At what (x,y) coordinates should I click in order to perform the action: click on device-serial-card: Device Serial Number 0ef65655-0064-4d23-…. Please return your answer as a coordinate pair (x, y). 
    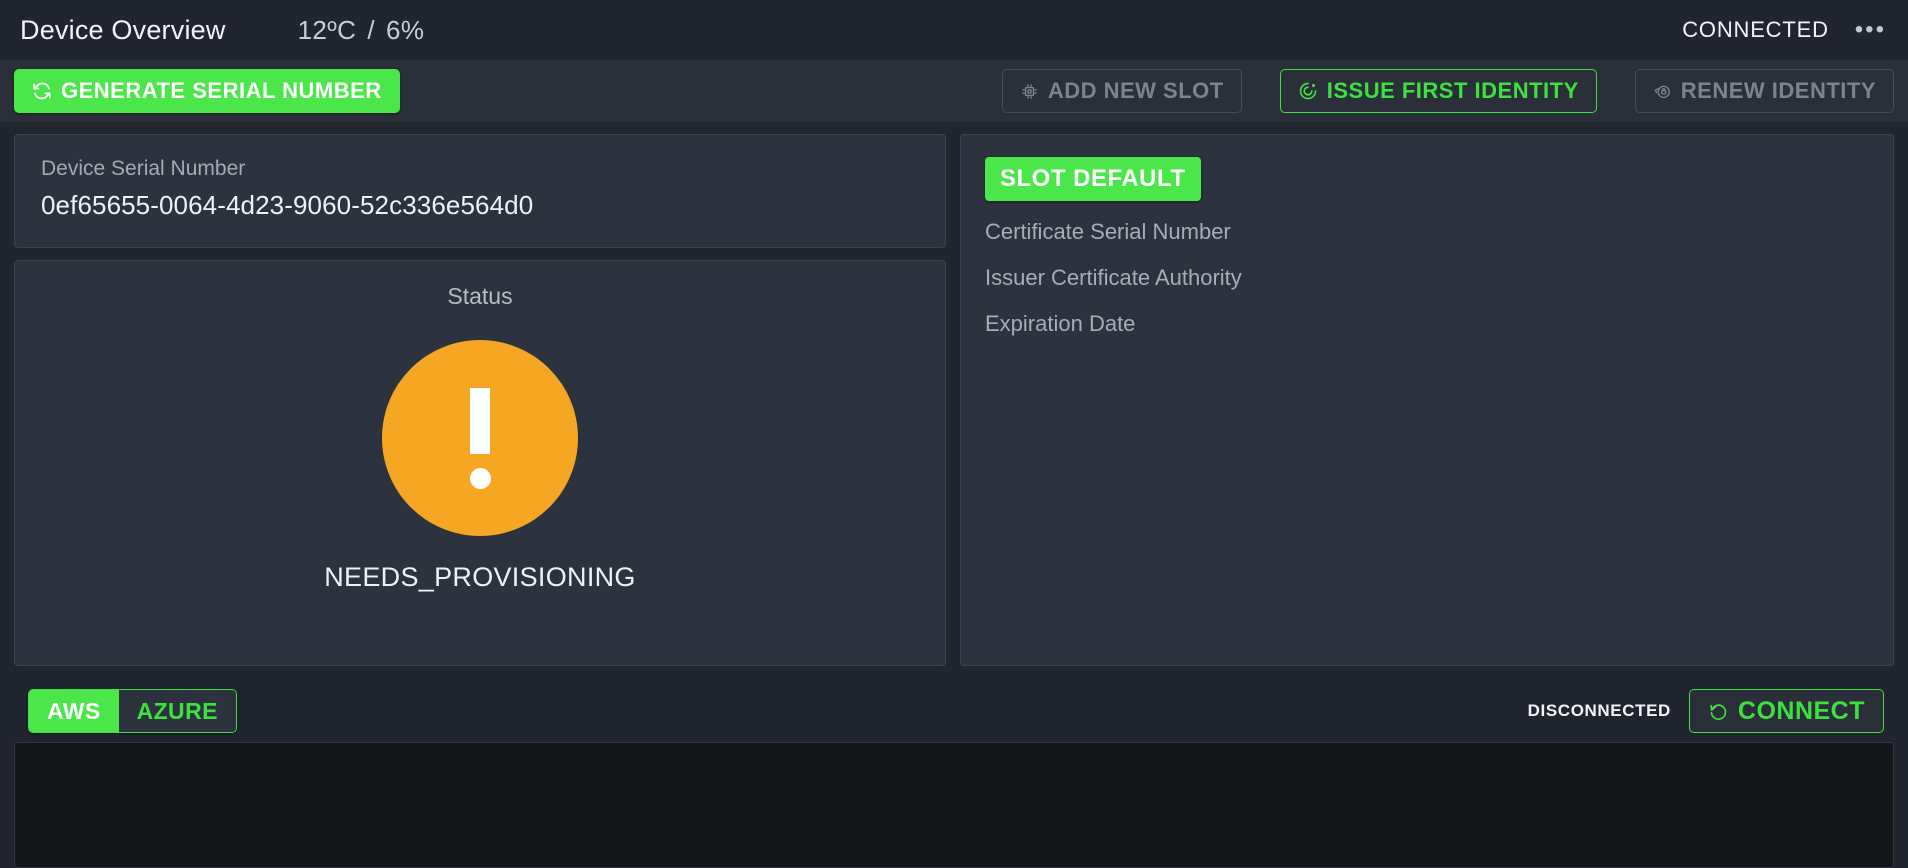
    Looking at the image, I should click on (480, 191).